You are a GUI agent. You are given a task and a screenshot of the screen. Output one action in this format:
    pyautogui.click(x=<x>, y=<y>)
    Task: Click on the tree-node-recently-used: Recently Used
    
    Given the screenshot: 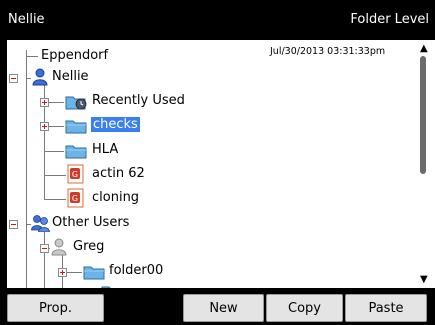 What is the action you would take?
    pyautogui.click(x=138, y=100)
    